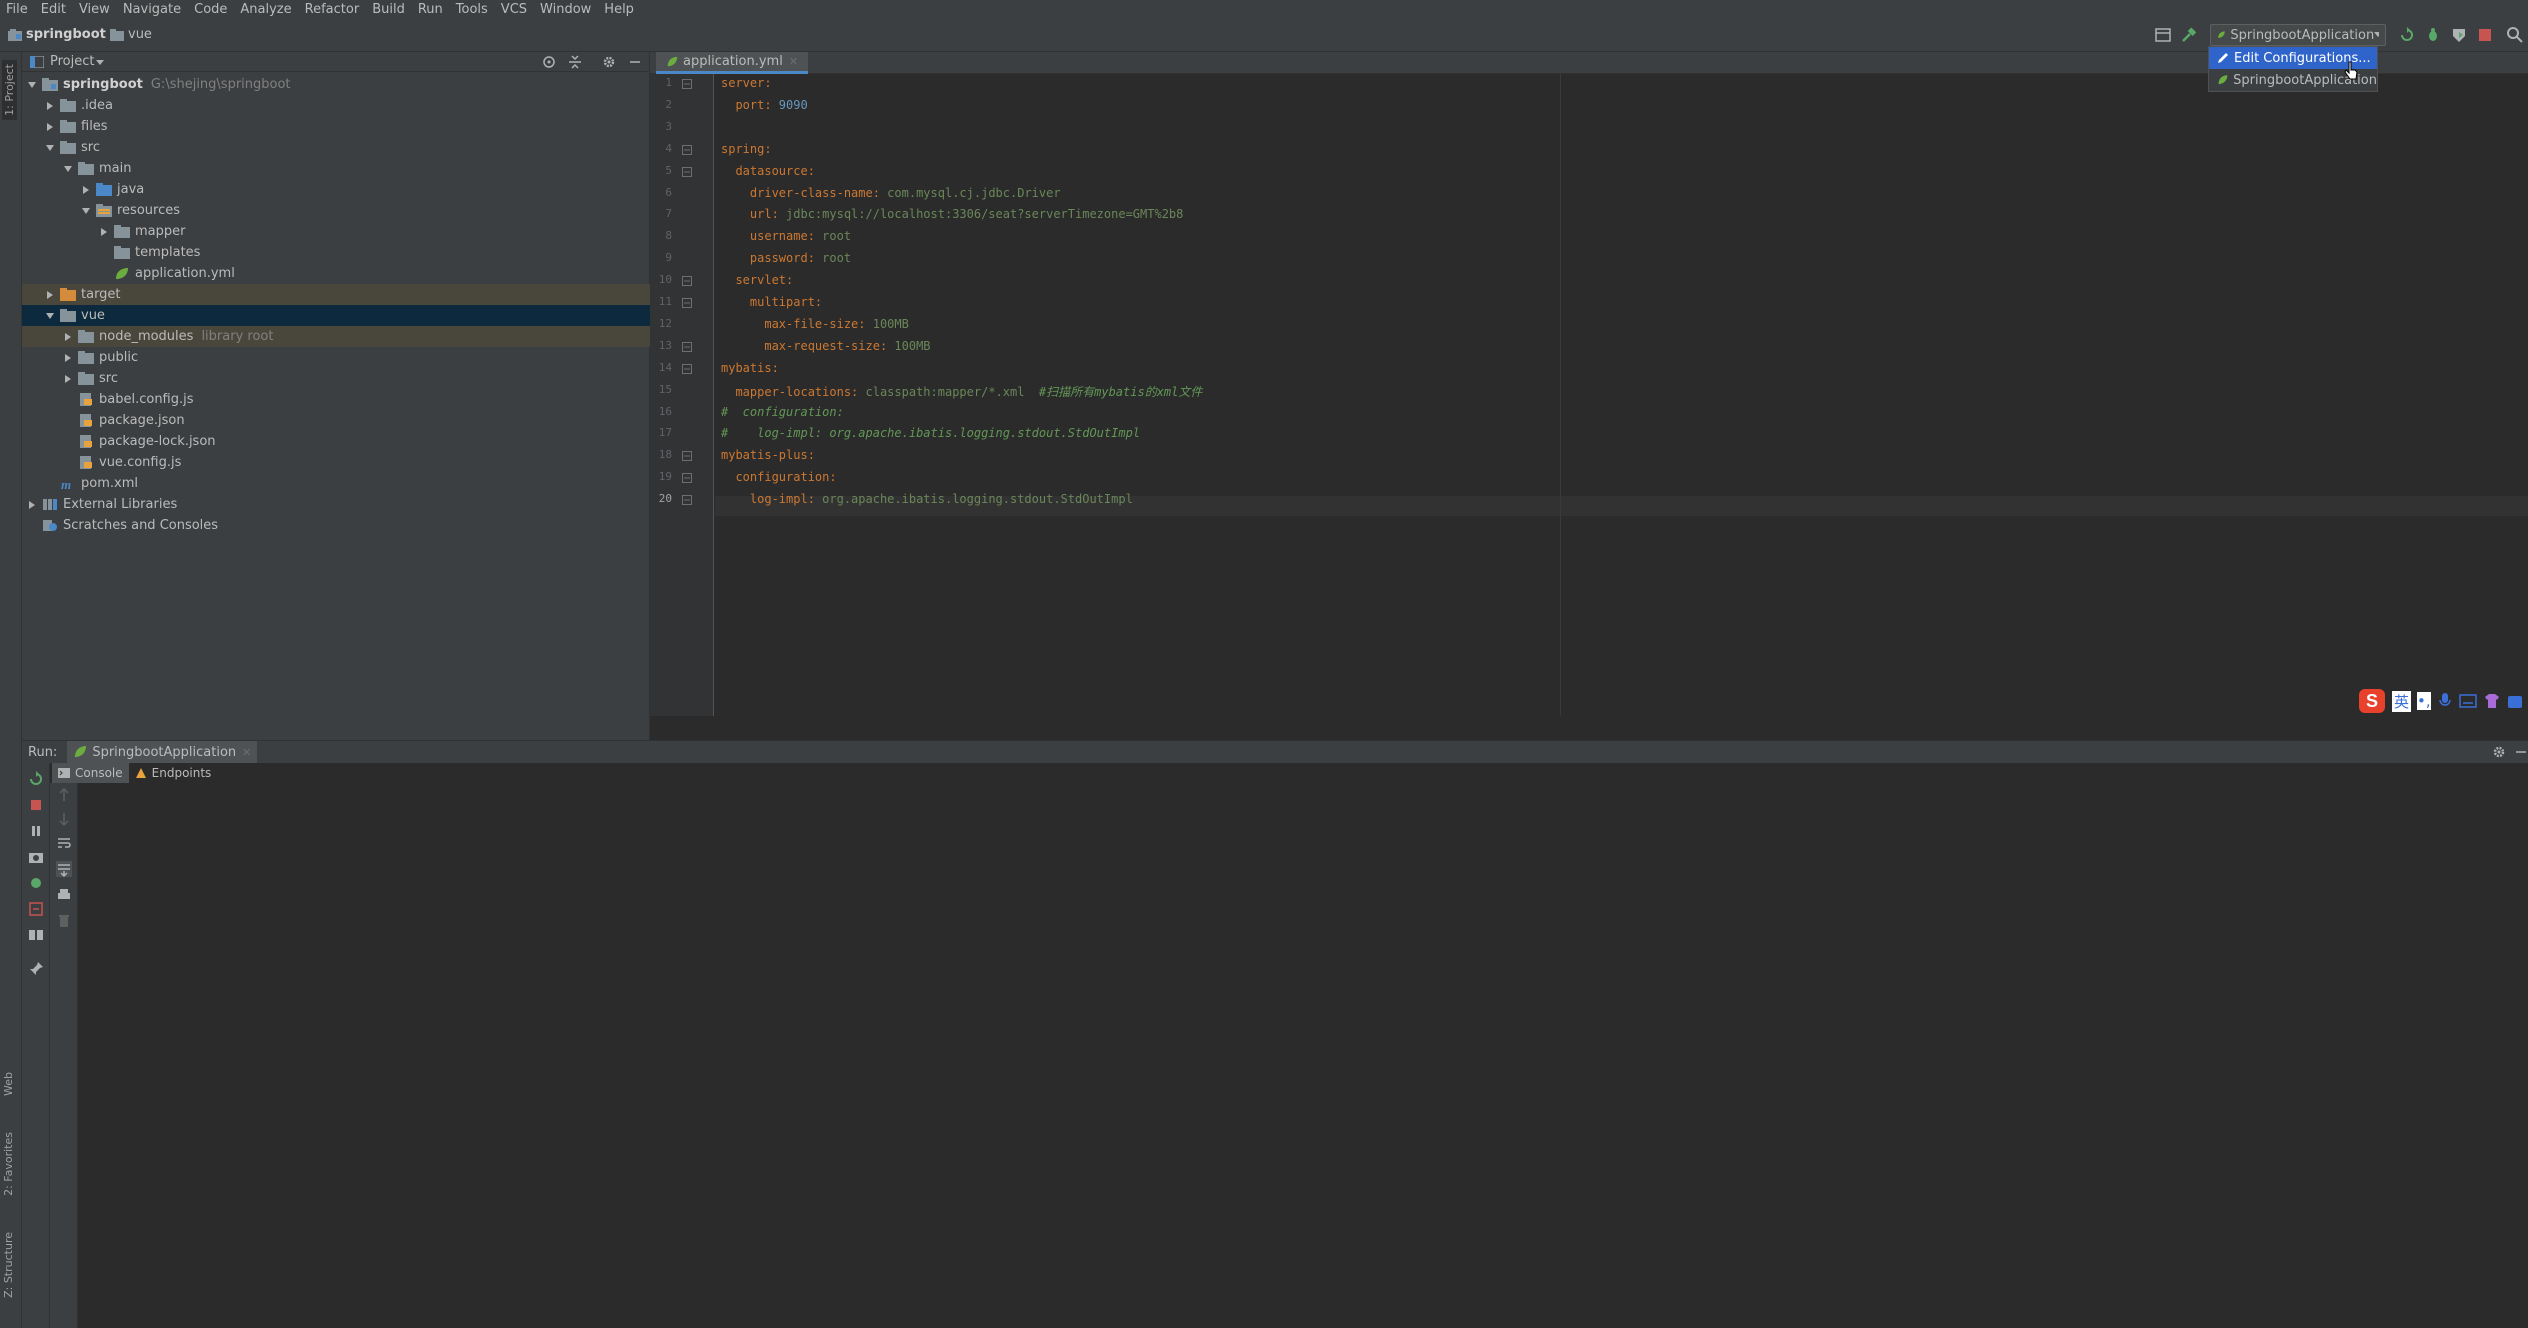 The image size is (2528, 1328). I want to click on structure-tool-tab: Z: Structure, so click(8, 1265).